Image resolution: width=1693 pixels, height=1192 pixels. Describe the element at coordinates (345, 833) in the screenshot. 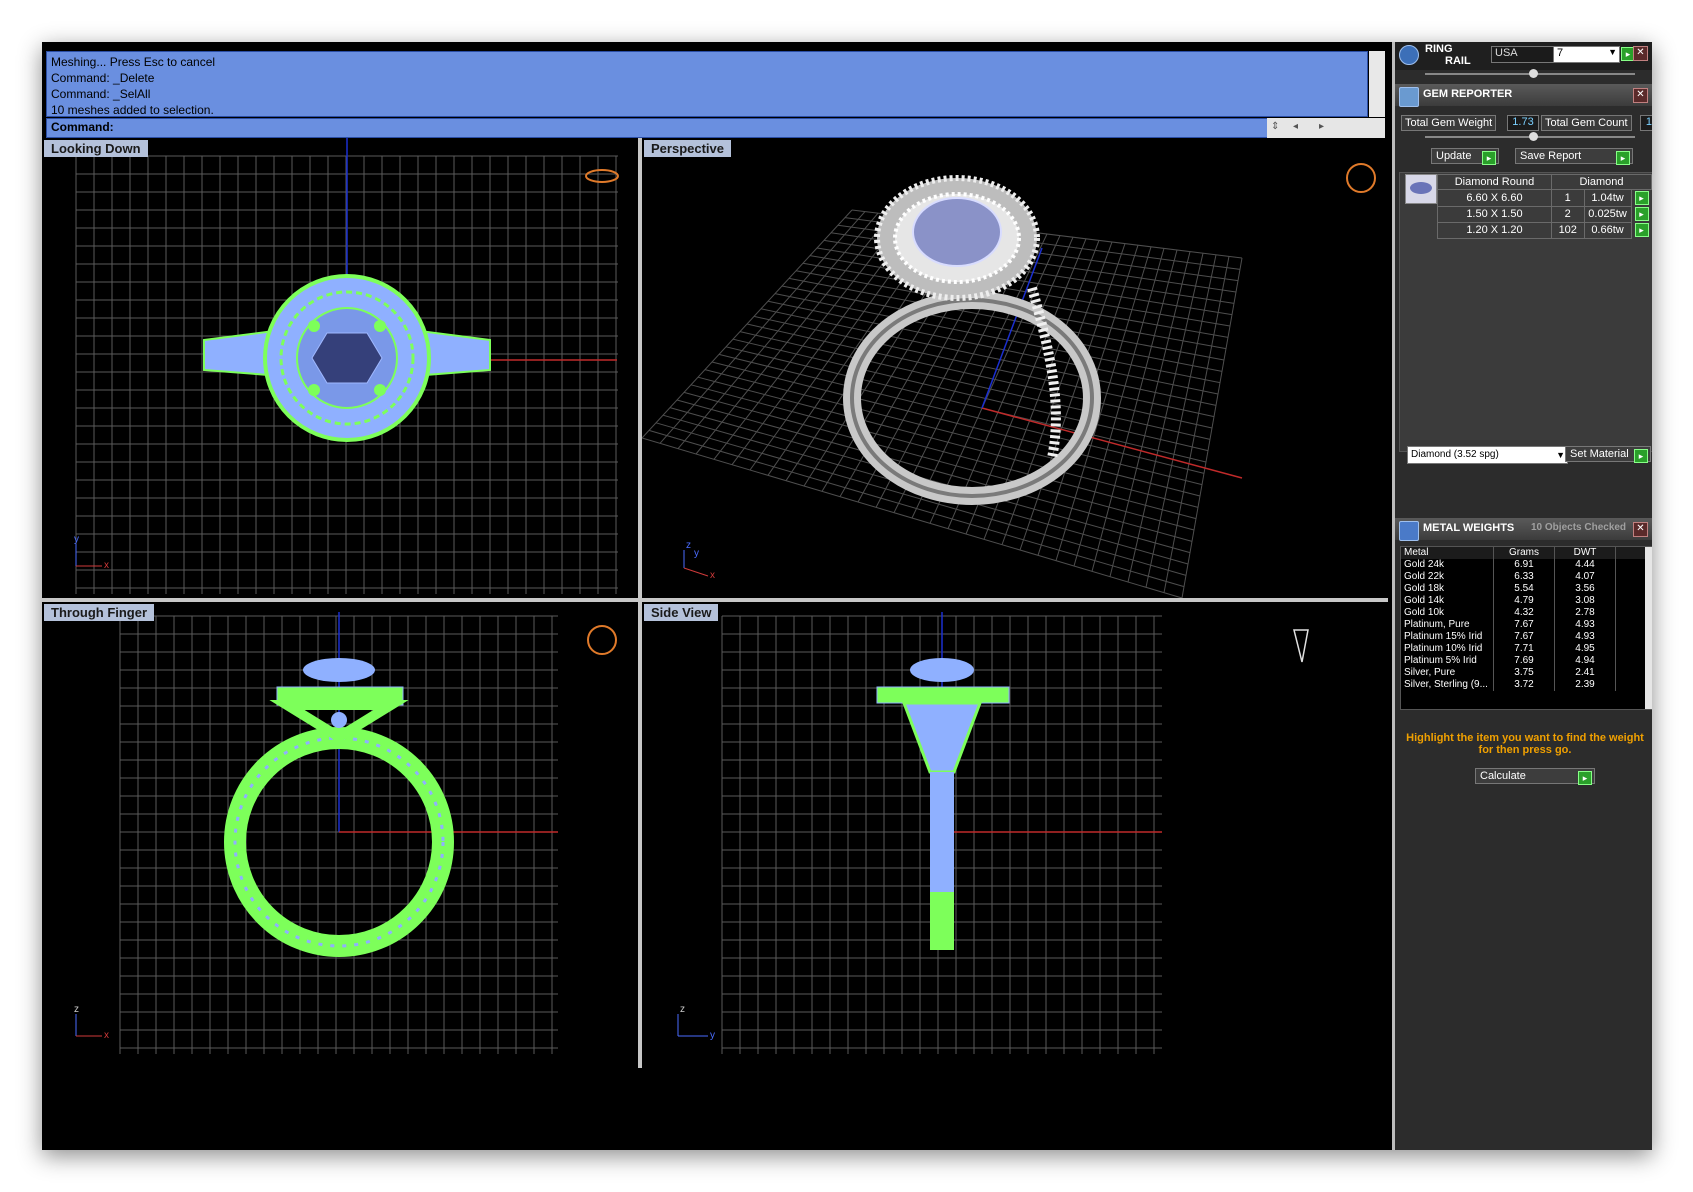

I see `through-finger-canvas: z x` at that location.